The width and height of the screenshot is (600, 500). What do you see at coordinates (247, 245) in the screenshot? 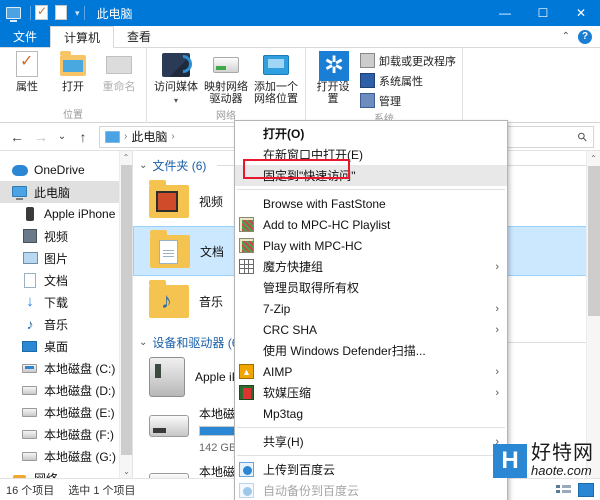
I see `mpc-hc-icon` at bounding box center [247, 245].